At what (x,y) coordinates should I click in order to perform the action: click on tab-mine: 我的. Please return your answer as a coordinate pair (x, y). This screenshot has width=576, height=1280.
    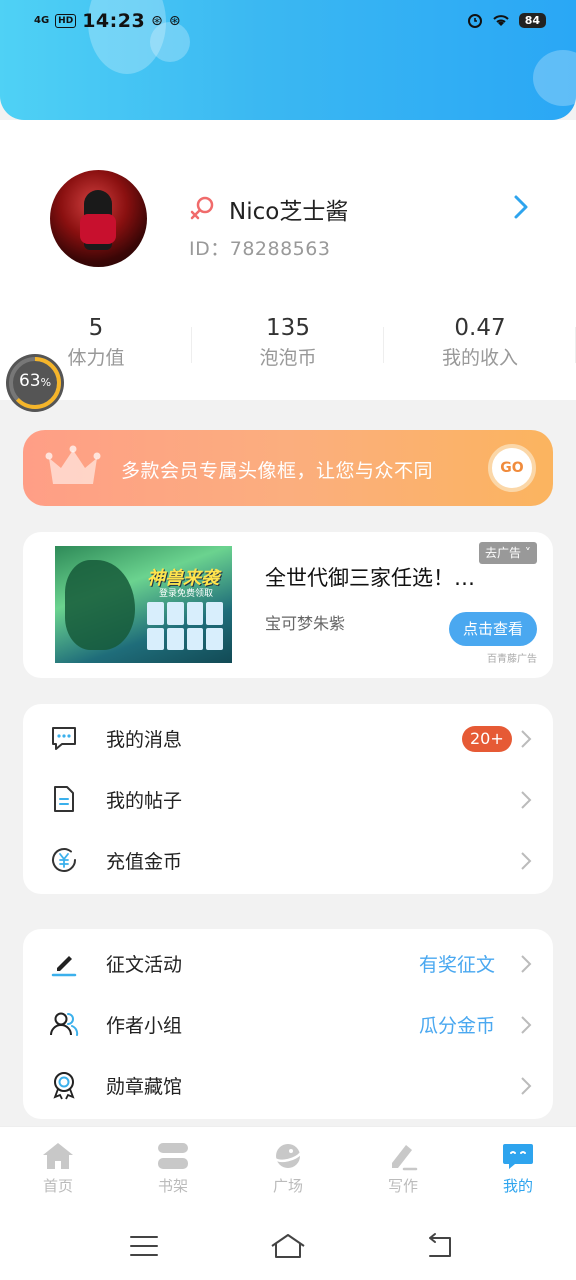
    Looking at the image, I should click on (518, 1168).